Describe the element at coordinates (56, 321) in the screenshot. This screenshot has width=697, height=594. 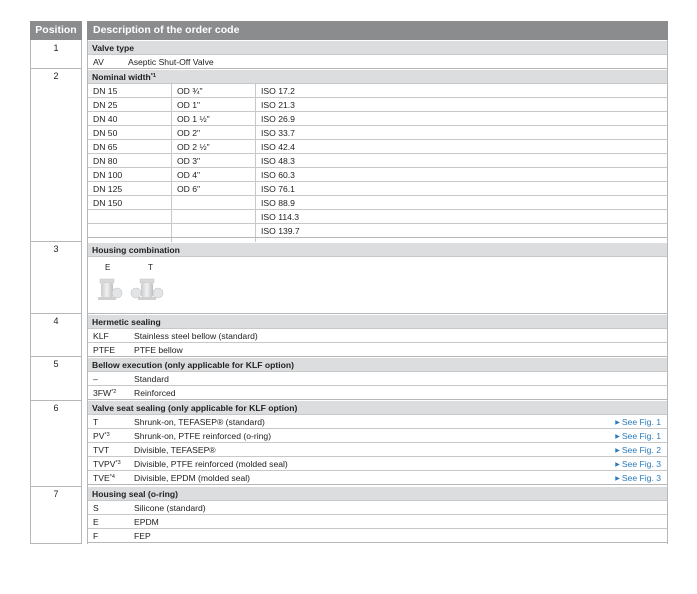
I see `position-4: 4` at that location.